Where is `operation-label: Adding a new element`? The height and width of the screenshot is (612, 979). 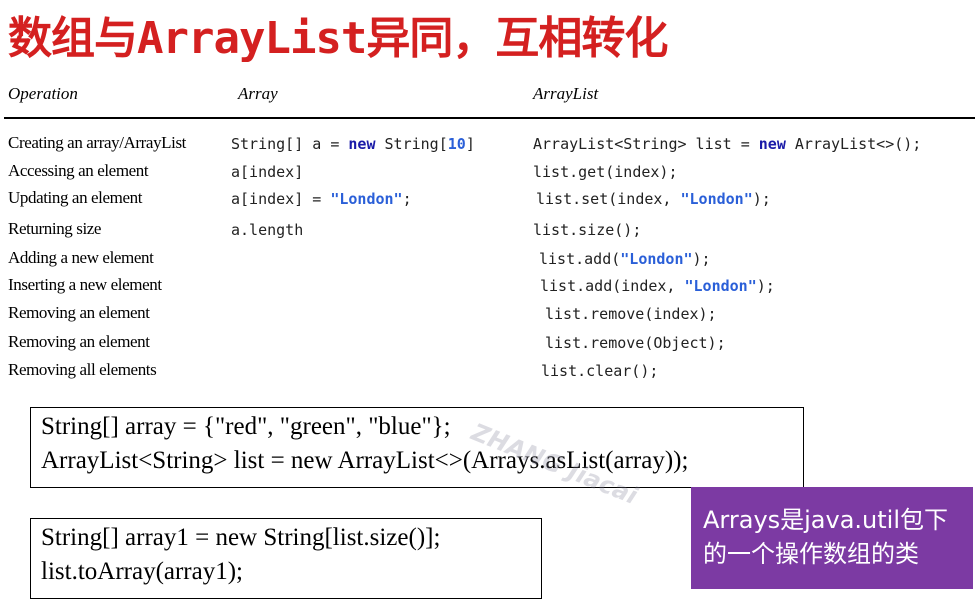 operation-label: Adding a new element is located at coordinates (81, 257).